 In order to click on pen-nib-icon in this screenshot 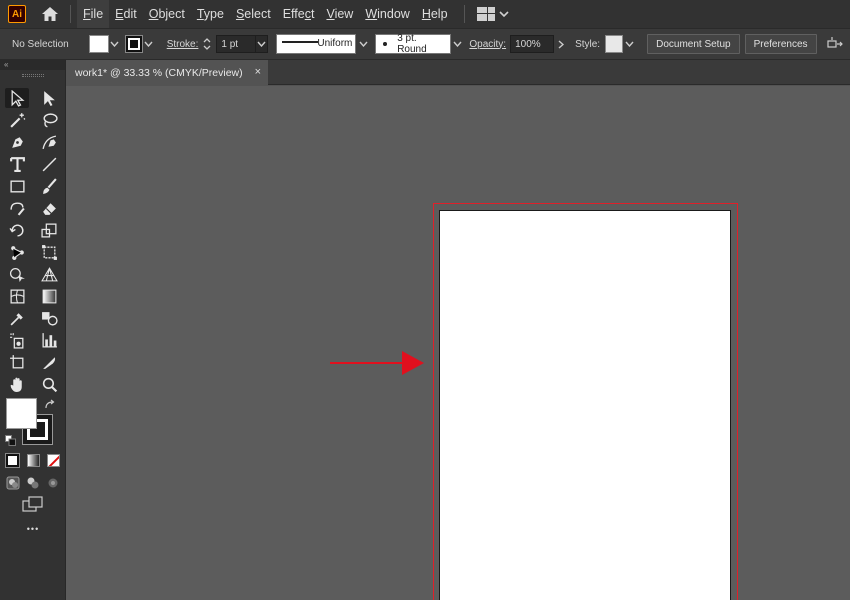, I will do `click(17, 142)`.